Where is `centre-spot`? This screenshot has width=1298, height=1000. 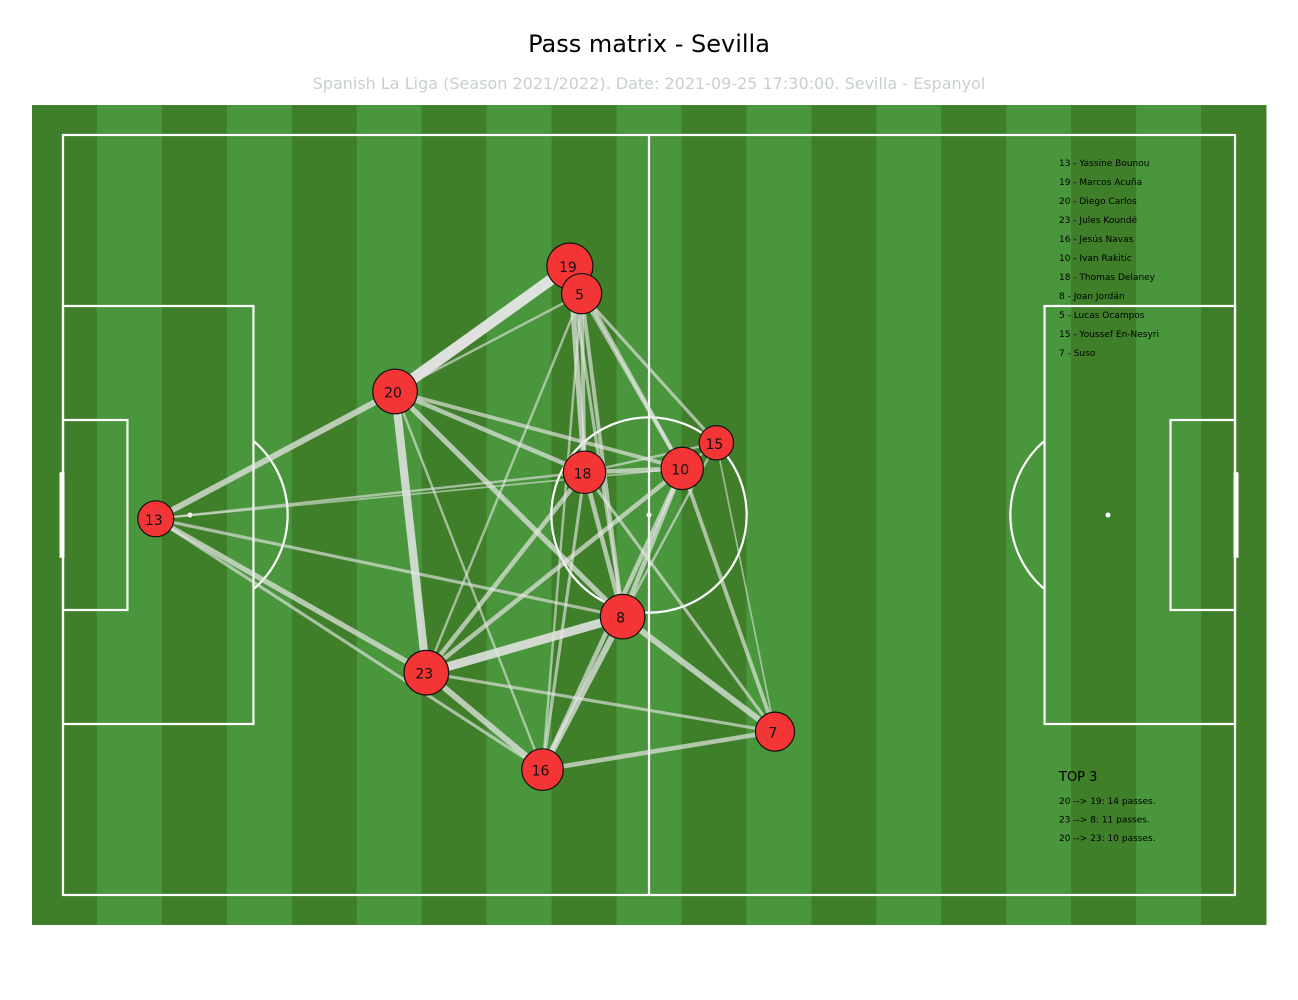 centre-spot is located at coordinates (649, 515).